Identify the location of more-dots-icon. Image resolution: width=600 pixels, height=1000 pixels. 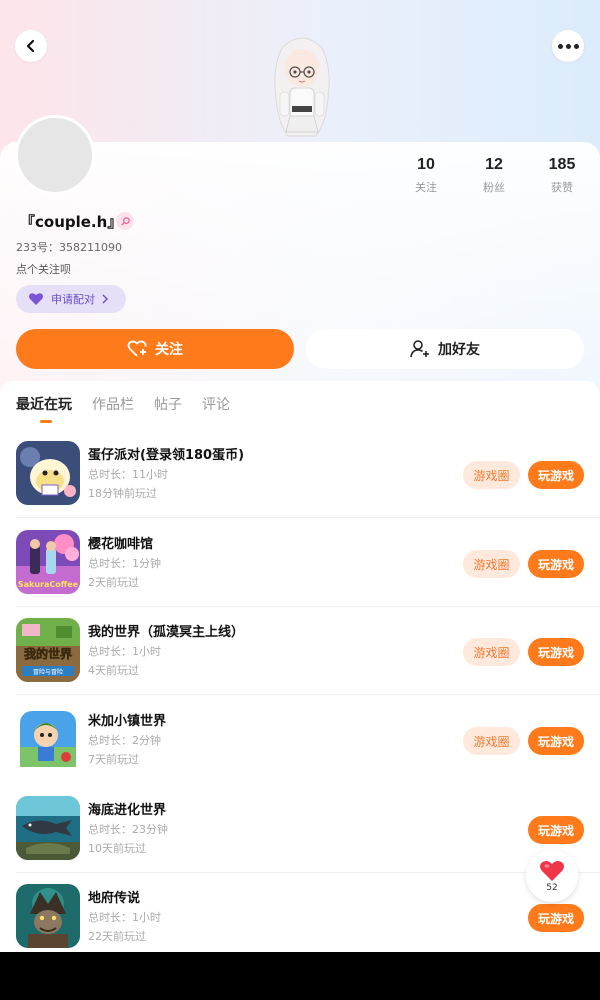
(568, 46).